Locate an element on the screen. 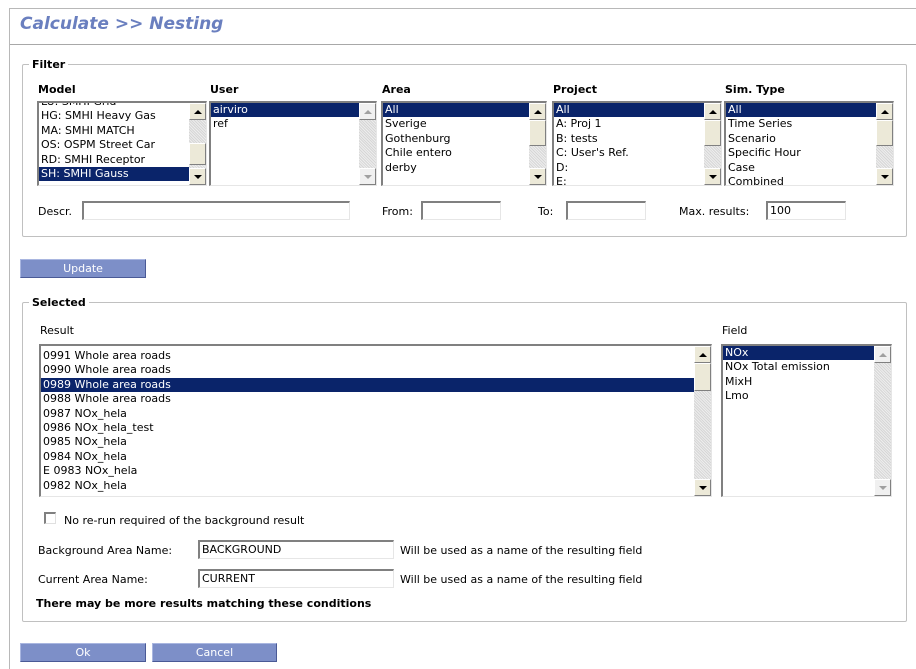  simtype-option: Specific Hour is located at coordinates (801, 153).